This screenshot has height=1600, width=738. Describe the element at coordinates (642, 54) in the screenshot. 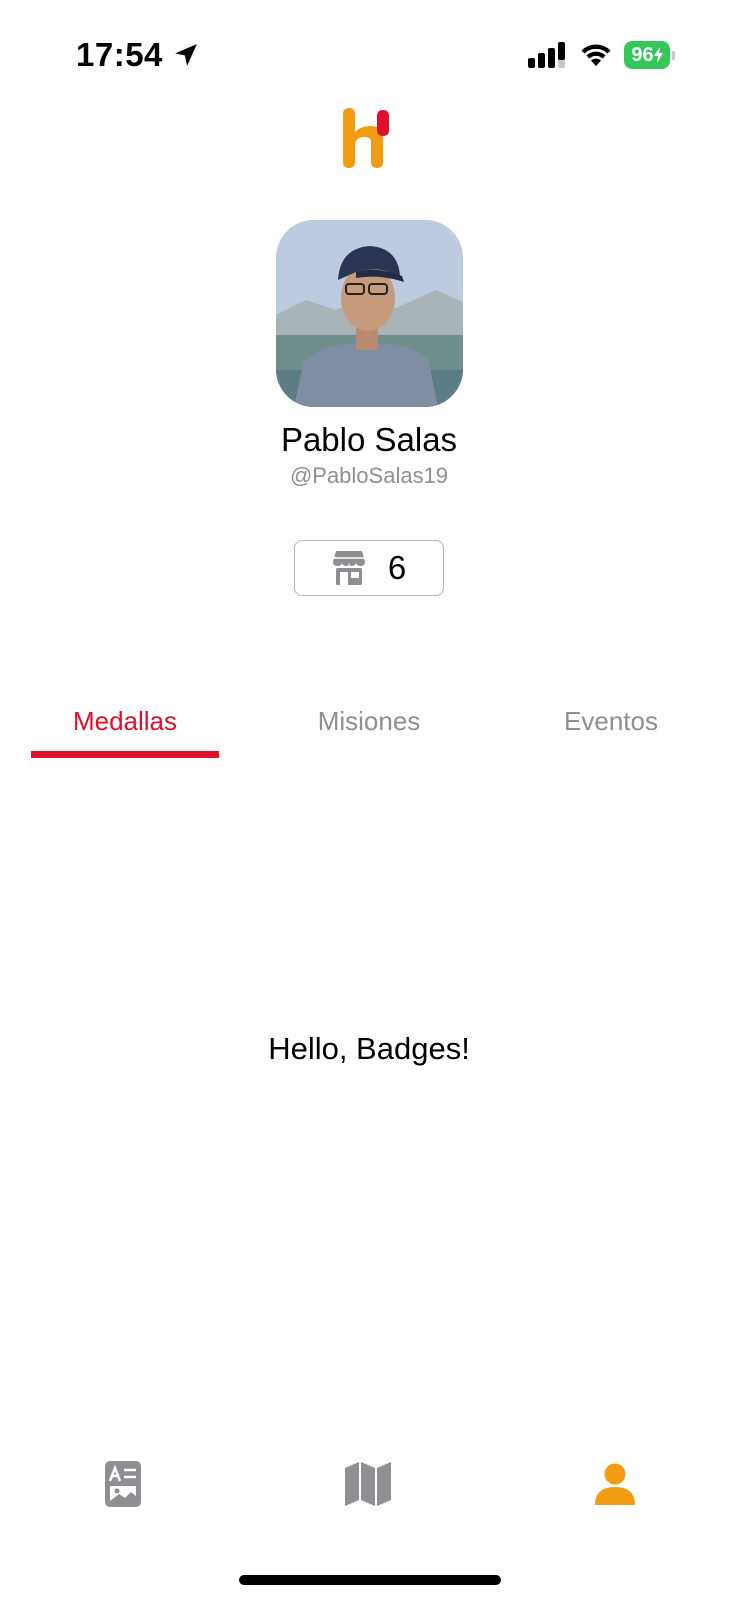

I see `battery-percent: 96` at that location.